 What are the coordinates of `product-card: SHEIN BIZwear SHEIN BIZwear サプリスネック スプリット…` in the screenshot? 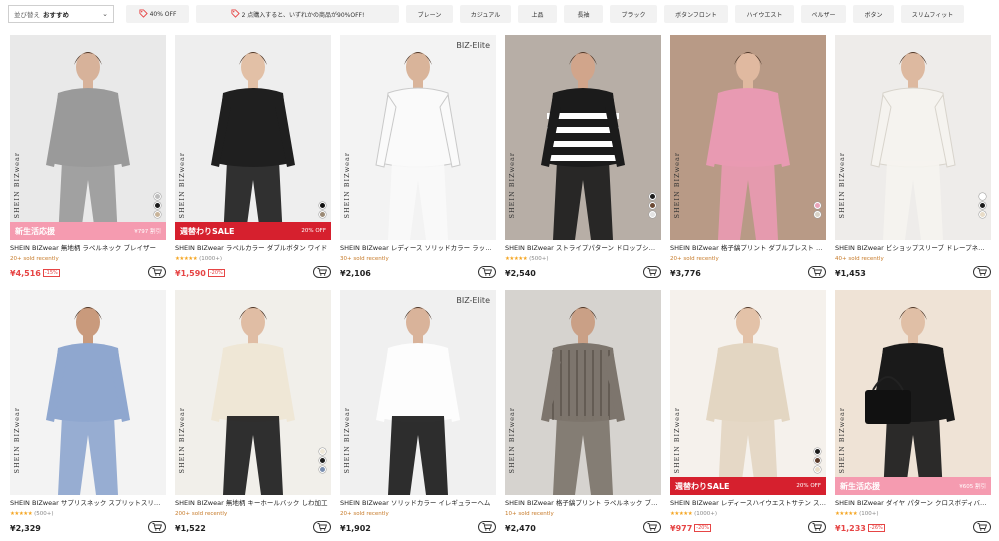 It's located at (88, 412).